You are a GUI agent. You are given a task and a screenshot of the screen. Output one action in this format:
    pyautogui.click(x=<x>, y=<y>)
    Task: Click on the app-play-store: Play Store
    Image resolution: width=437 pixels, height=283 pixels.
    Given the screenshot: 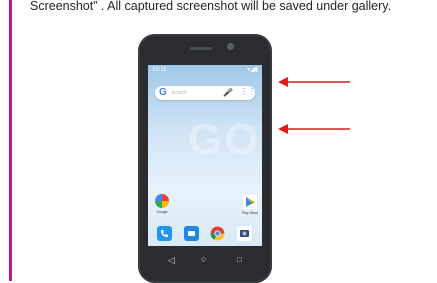 What is the action you would take?
    pyautogui.click(x=250, y=205)
    